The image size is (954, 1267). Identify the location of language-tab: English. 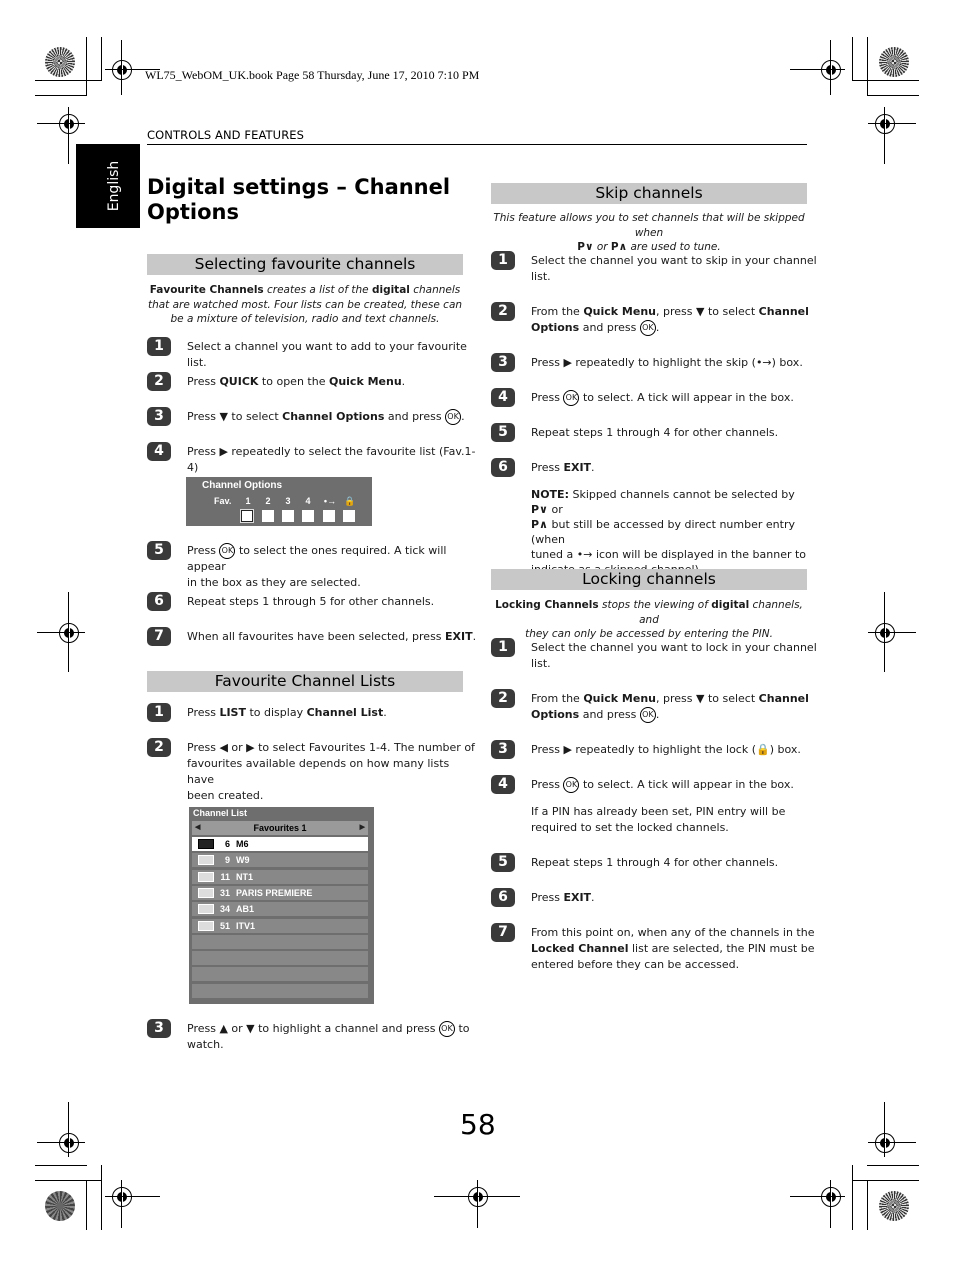
(108, 186).